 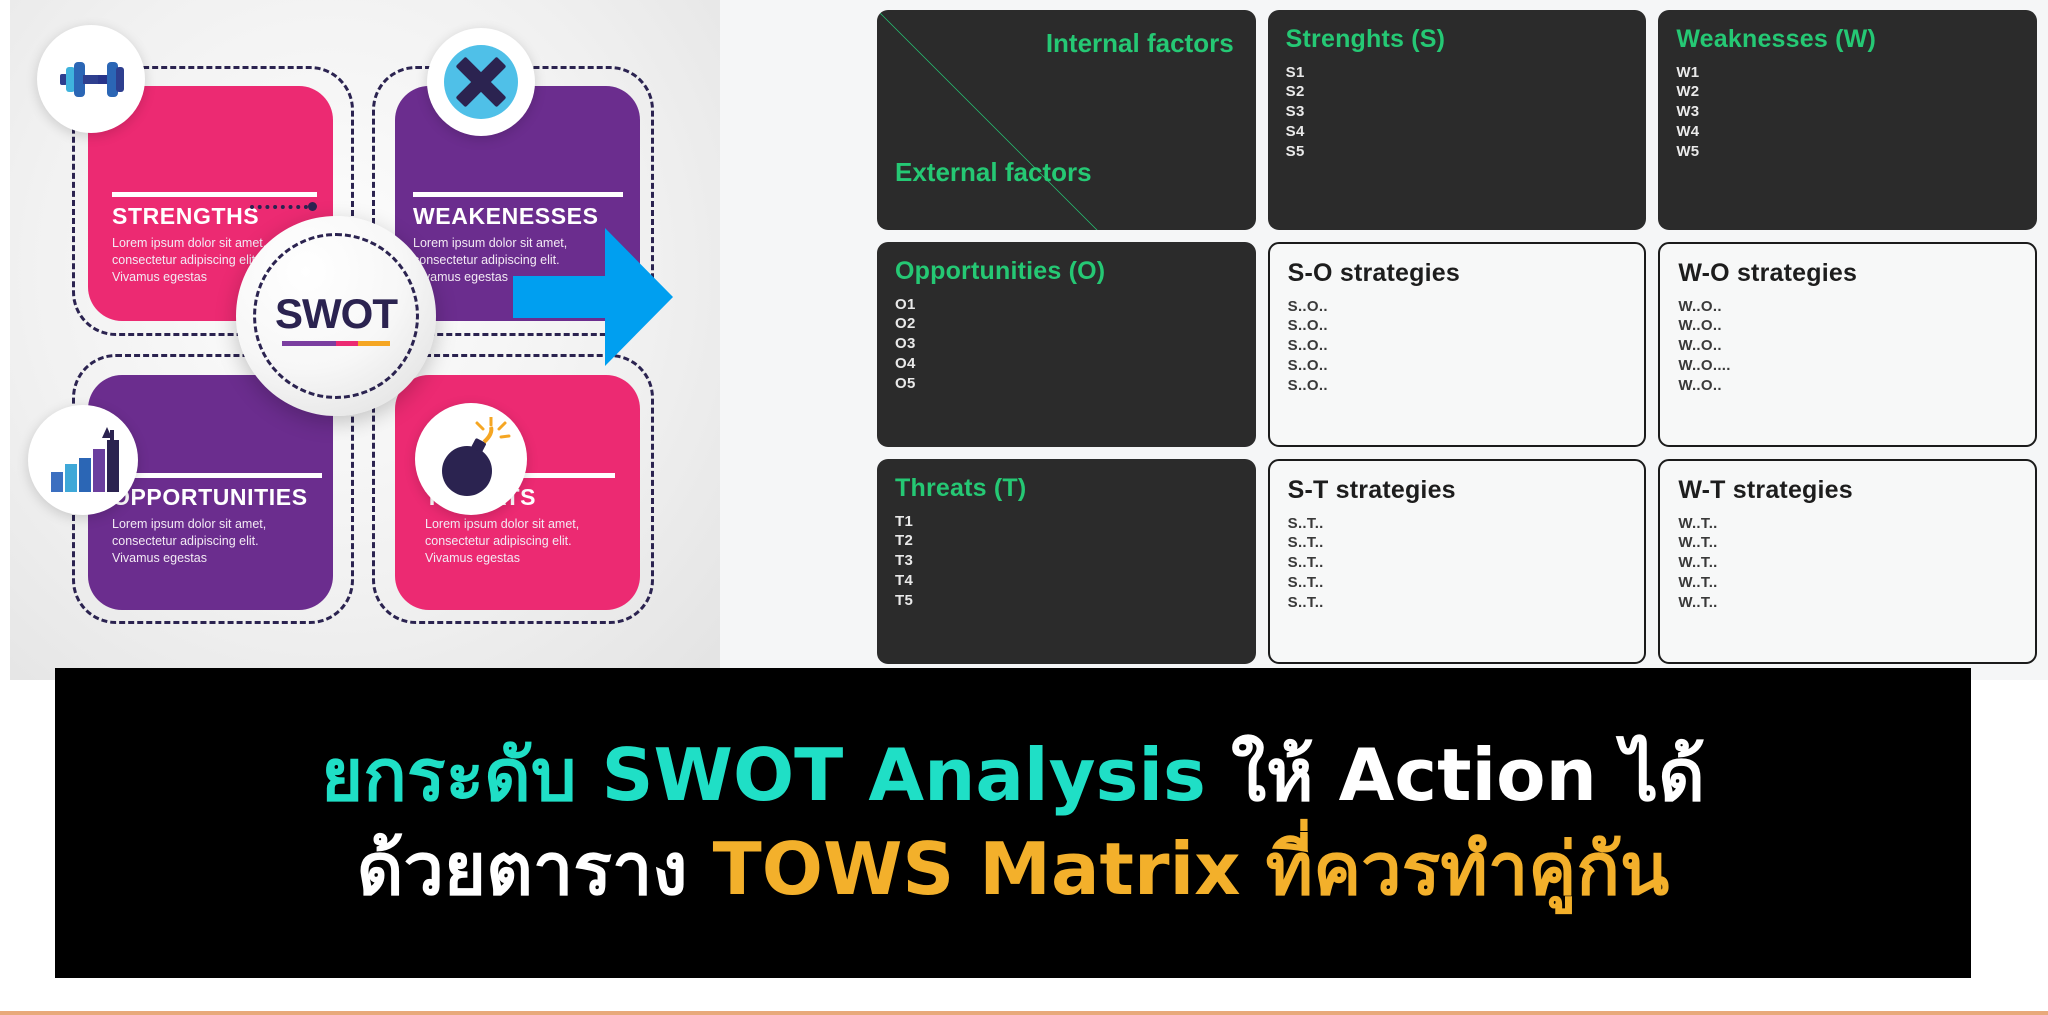 I want to click on cell-title: W-O strategies, so click(x=1768, y=273).